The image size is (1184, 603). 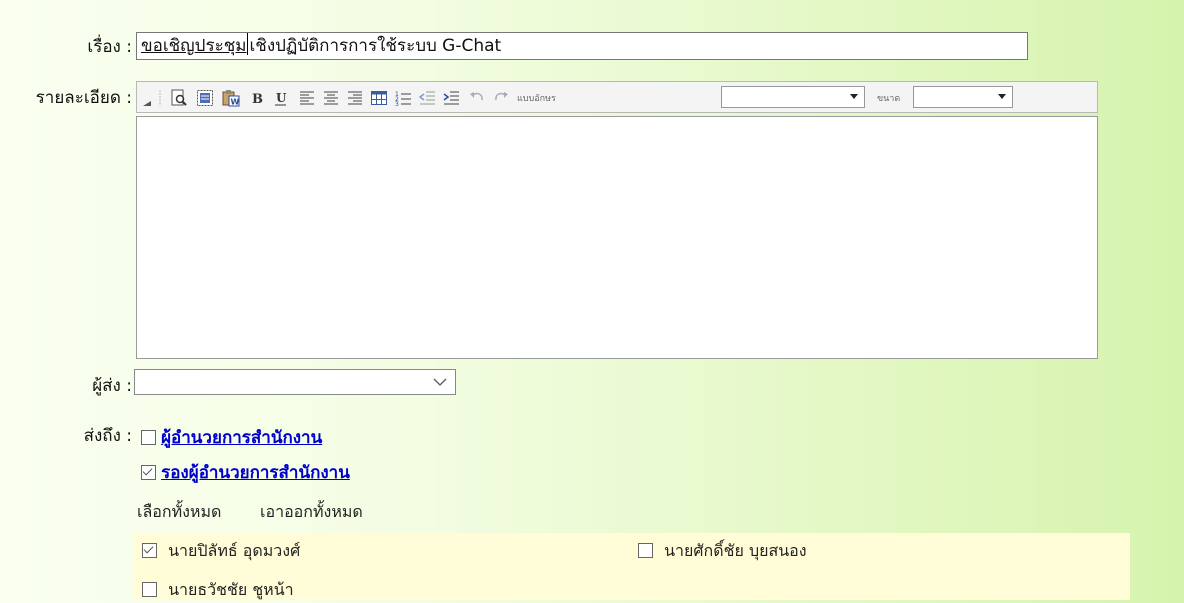 I want to click on paste-word-icon: W, so click(x=231, y=98).